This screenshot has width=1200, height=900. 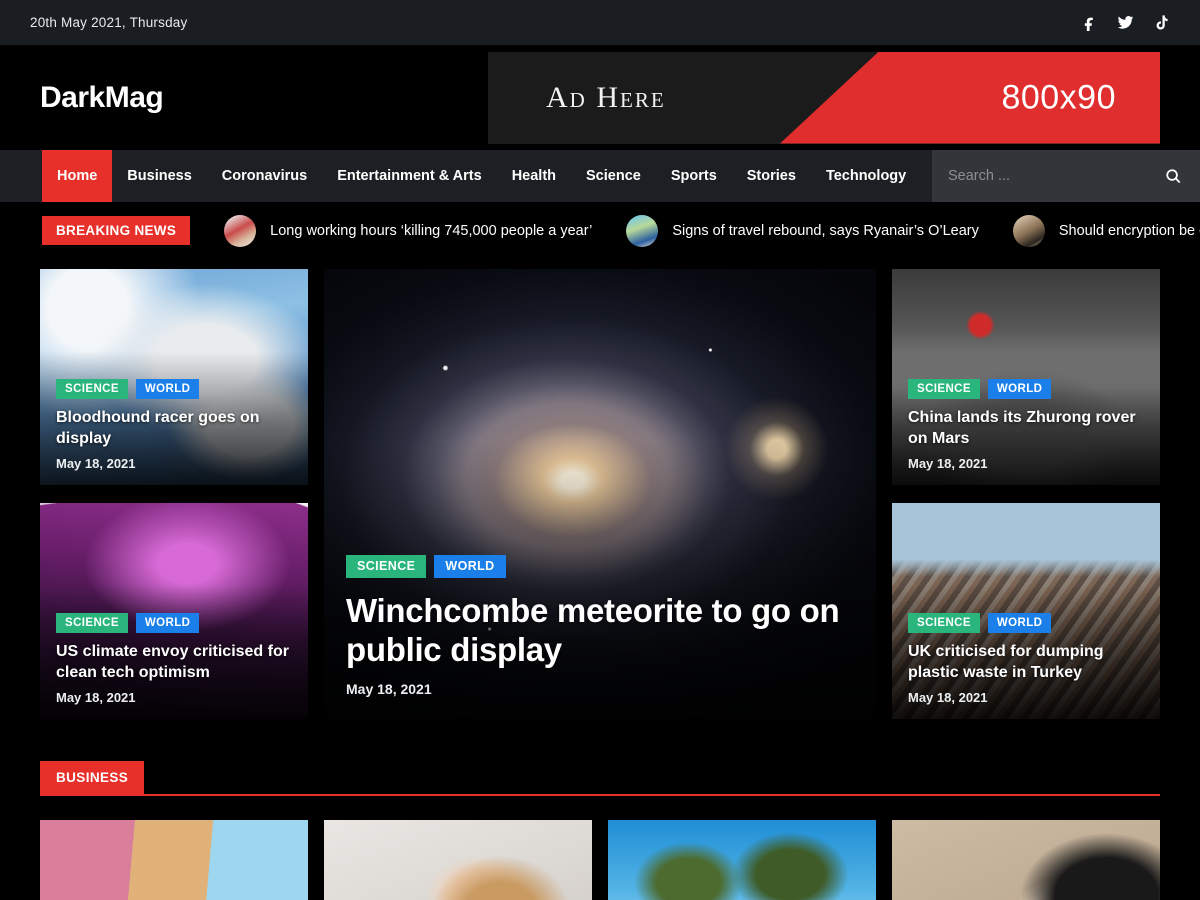 What do you see at coordinates (102, 98) in the screenshot?
I see `site-logo: DarkMag` at bounding box center [102, 98].